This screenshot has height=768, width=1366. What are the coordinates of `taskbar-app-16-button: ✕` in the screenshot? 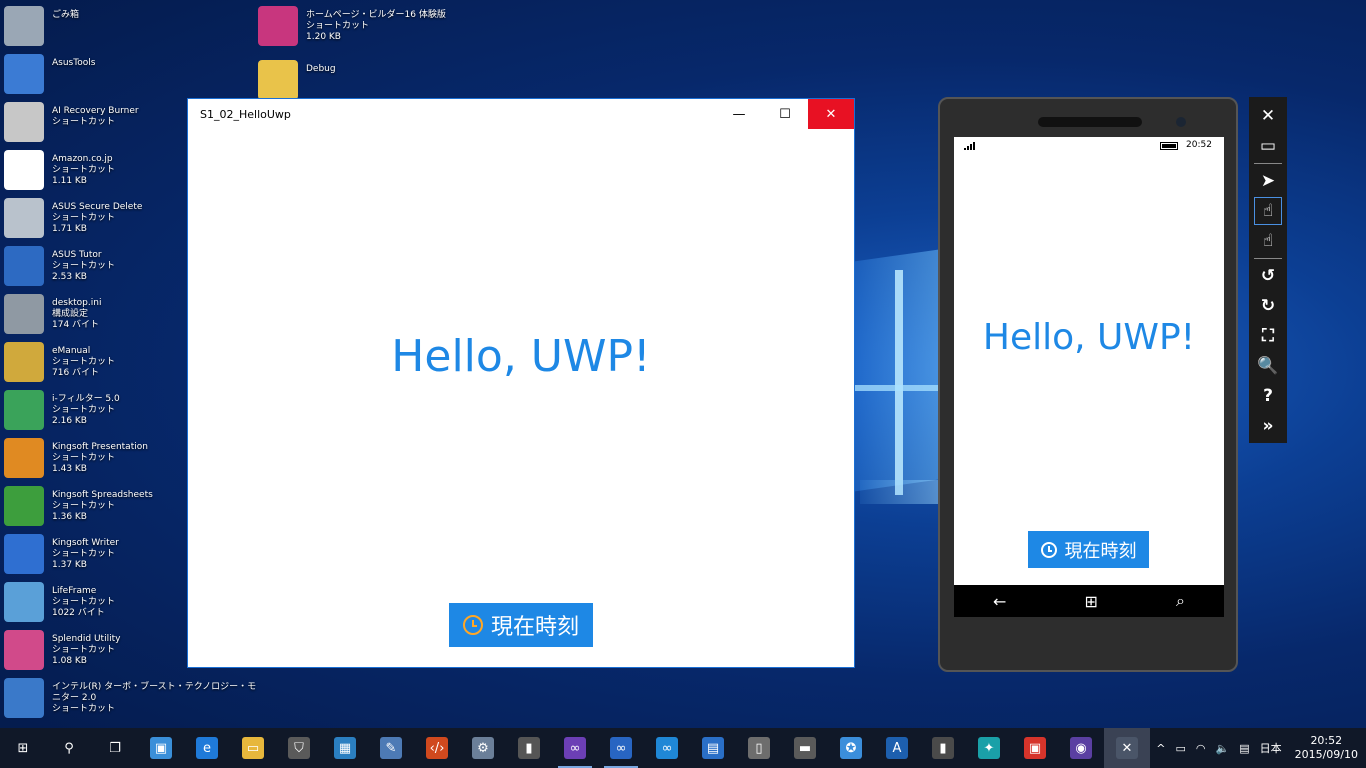 It's located at (1127, 748).